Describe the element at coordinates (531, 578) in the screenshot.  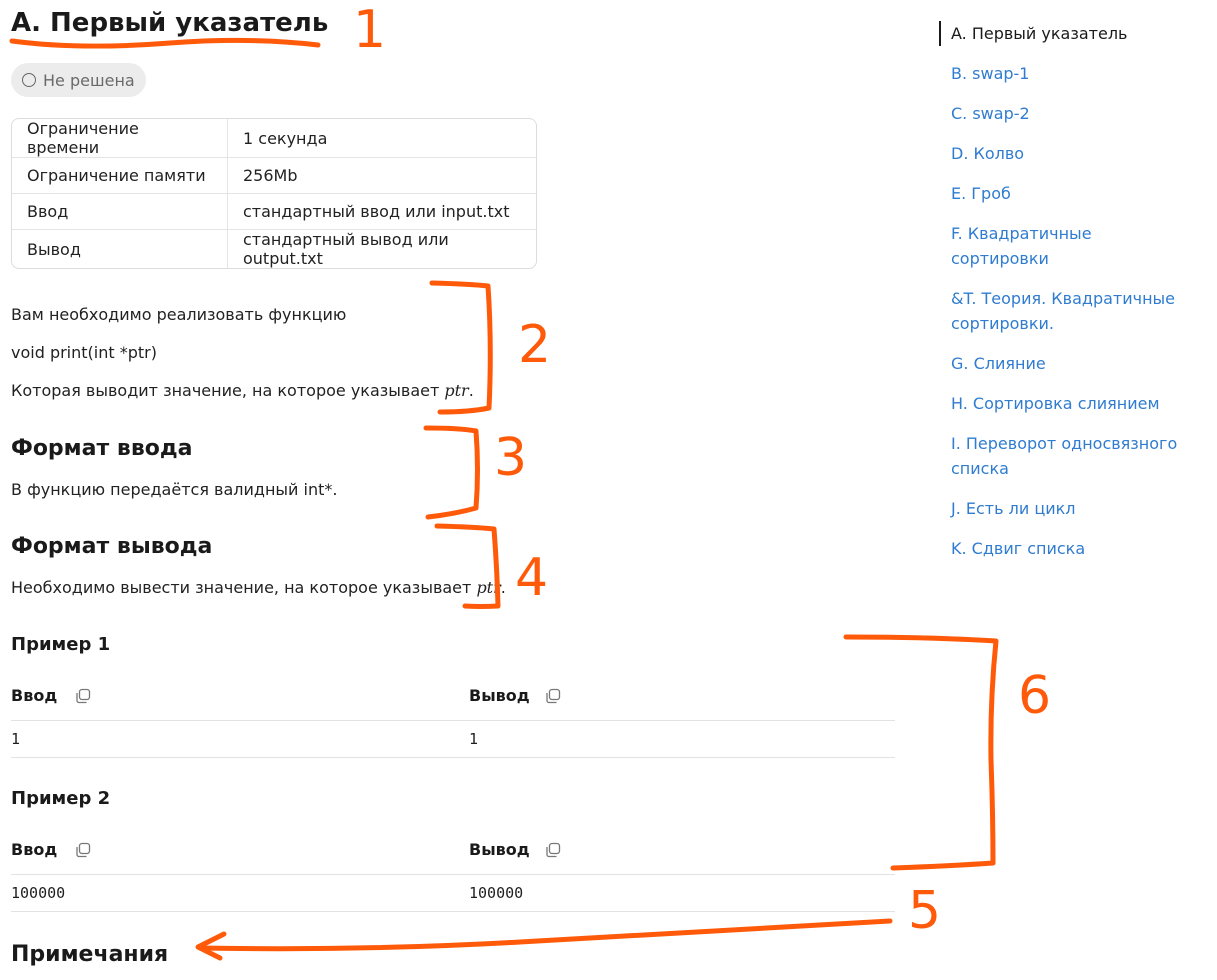
I see `annotation-label-4: 4` at that location.